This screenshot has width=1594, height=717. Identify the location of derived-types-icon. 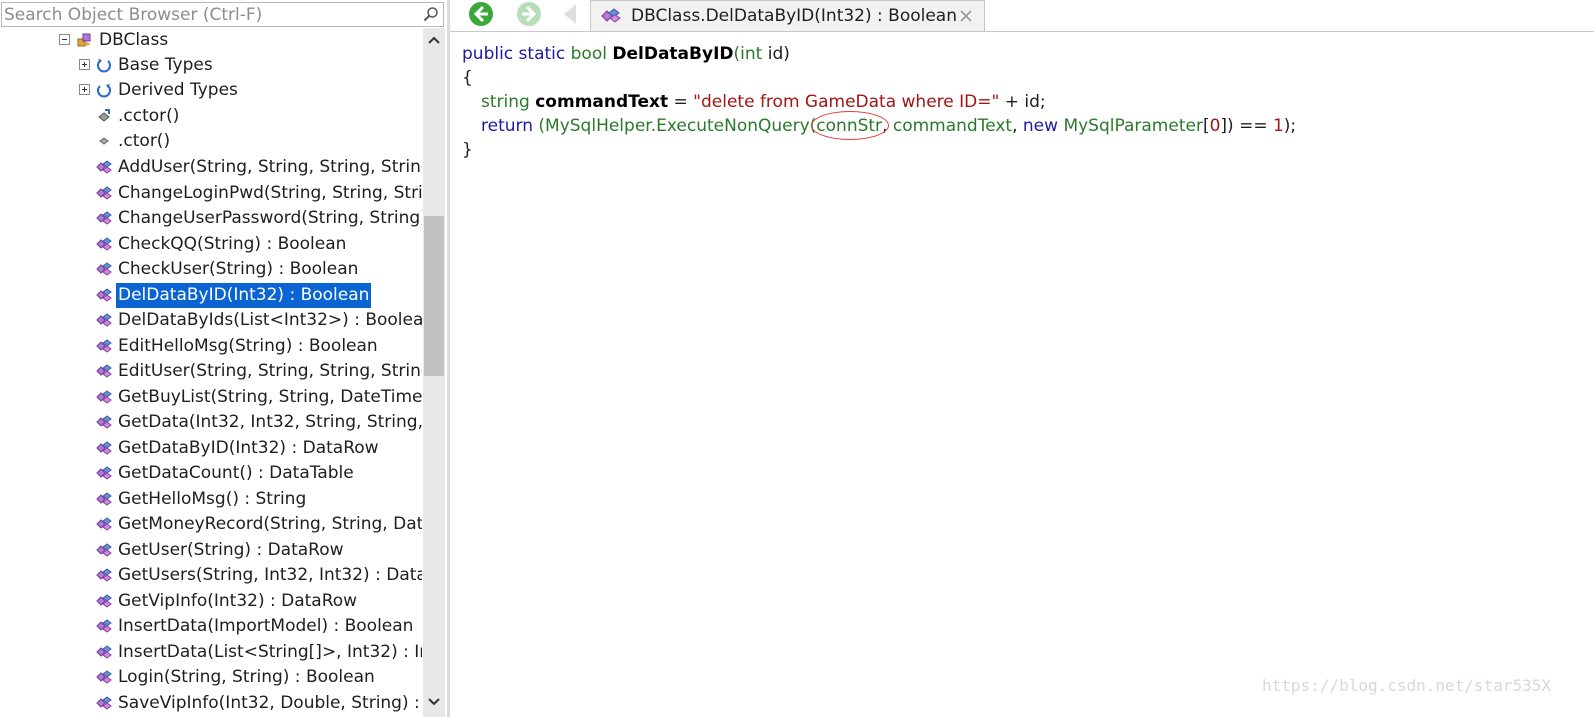
(104, 90).